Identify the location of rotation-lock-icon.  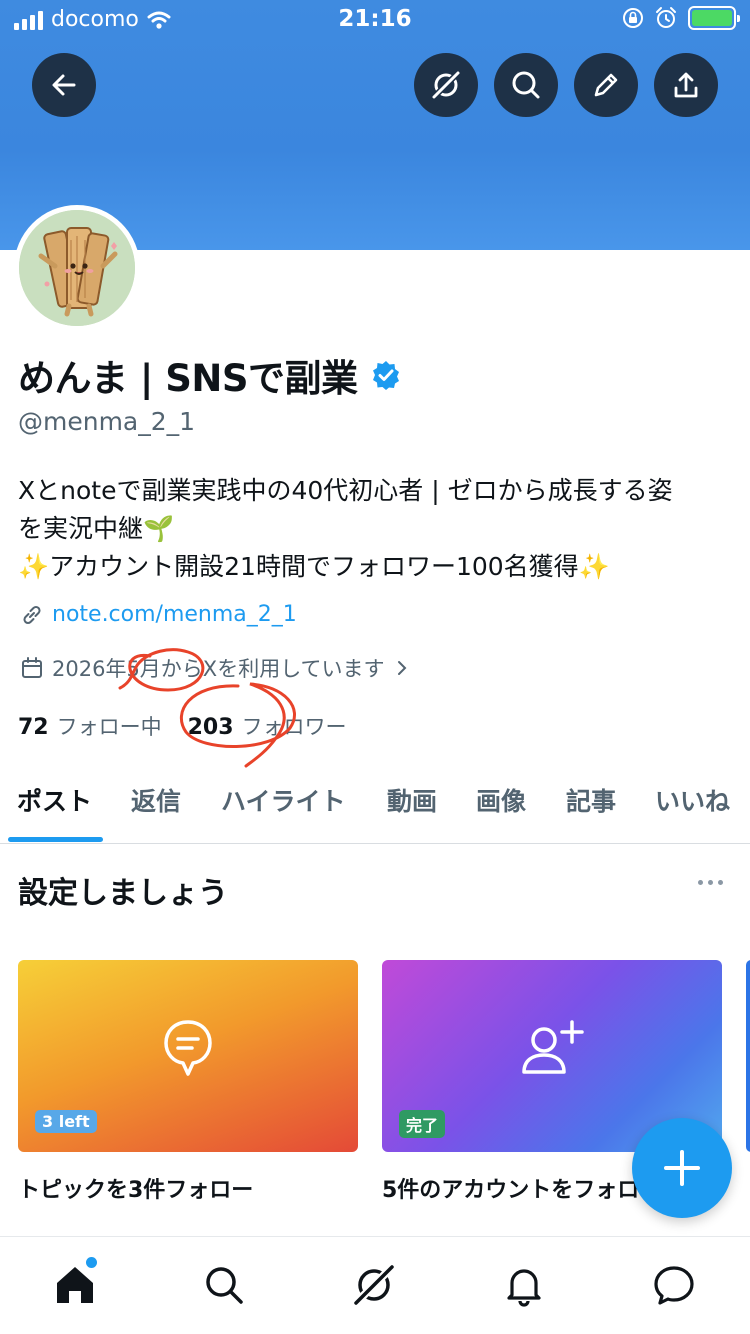
(633, 18).